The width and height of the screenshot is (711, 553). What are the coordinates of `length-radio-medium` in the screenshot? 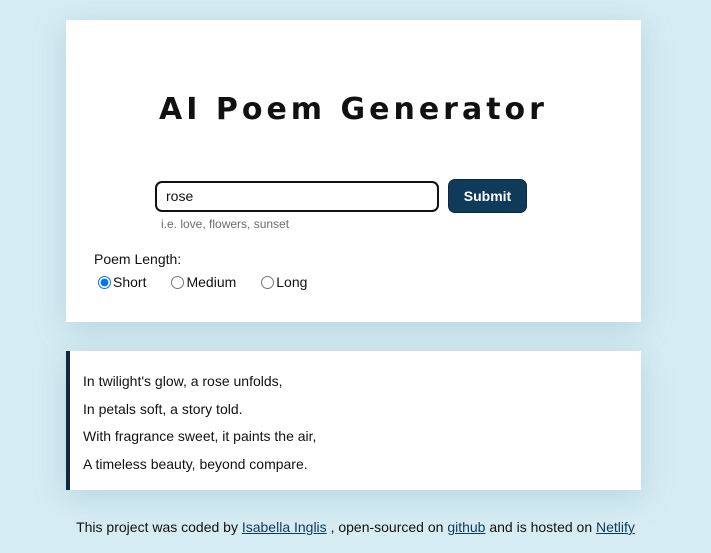 It's located at (178, 282).